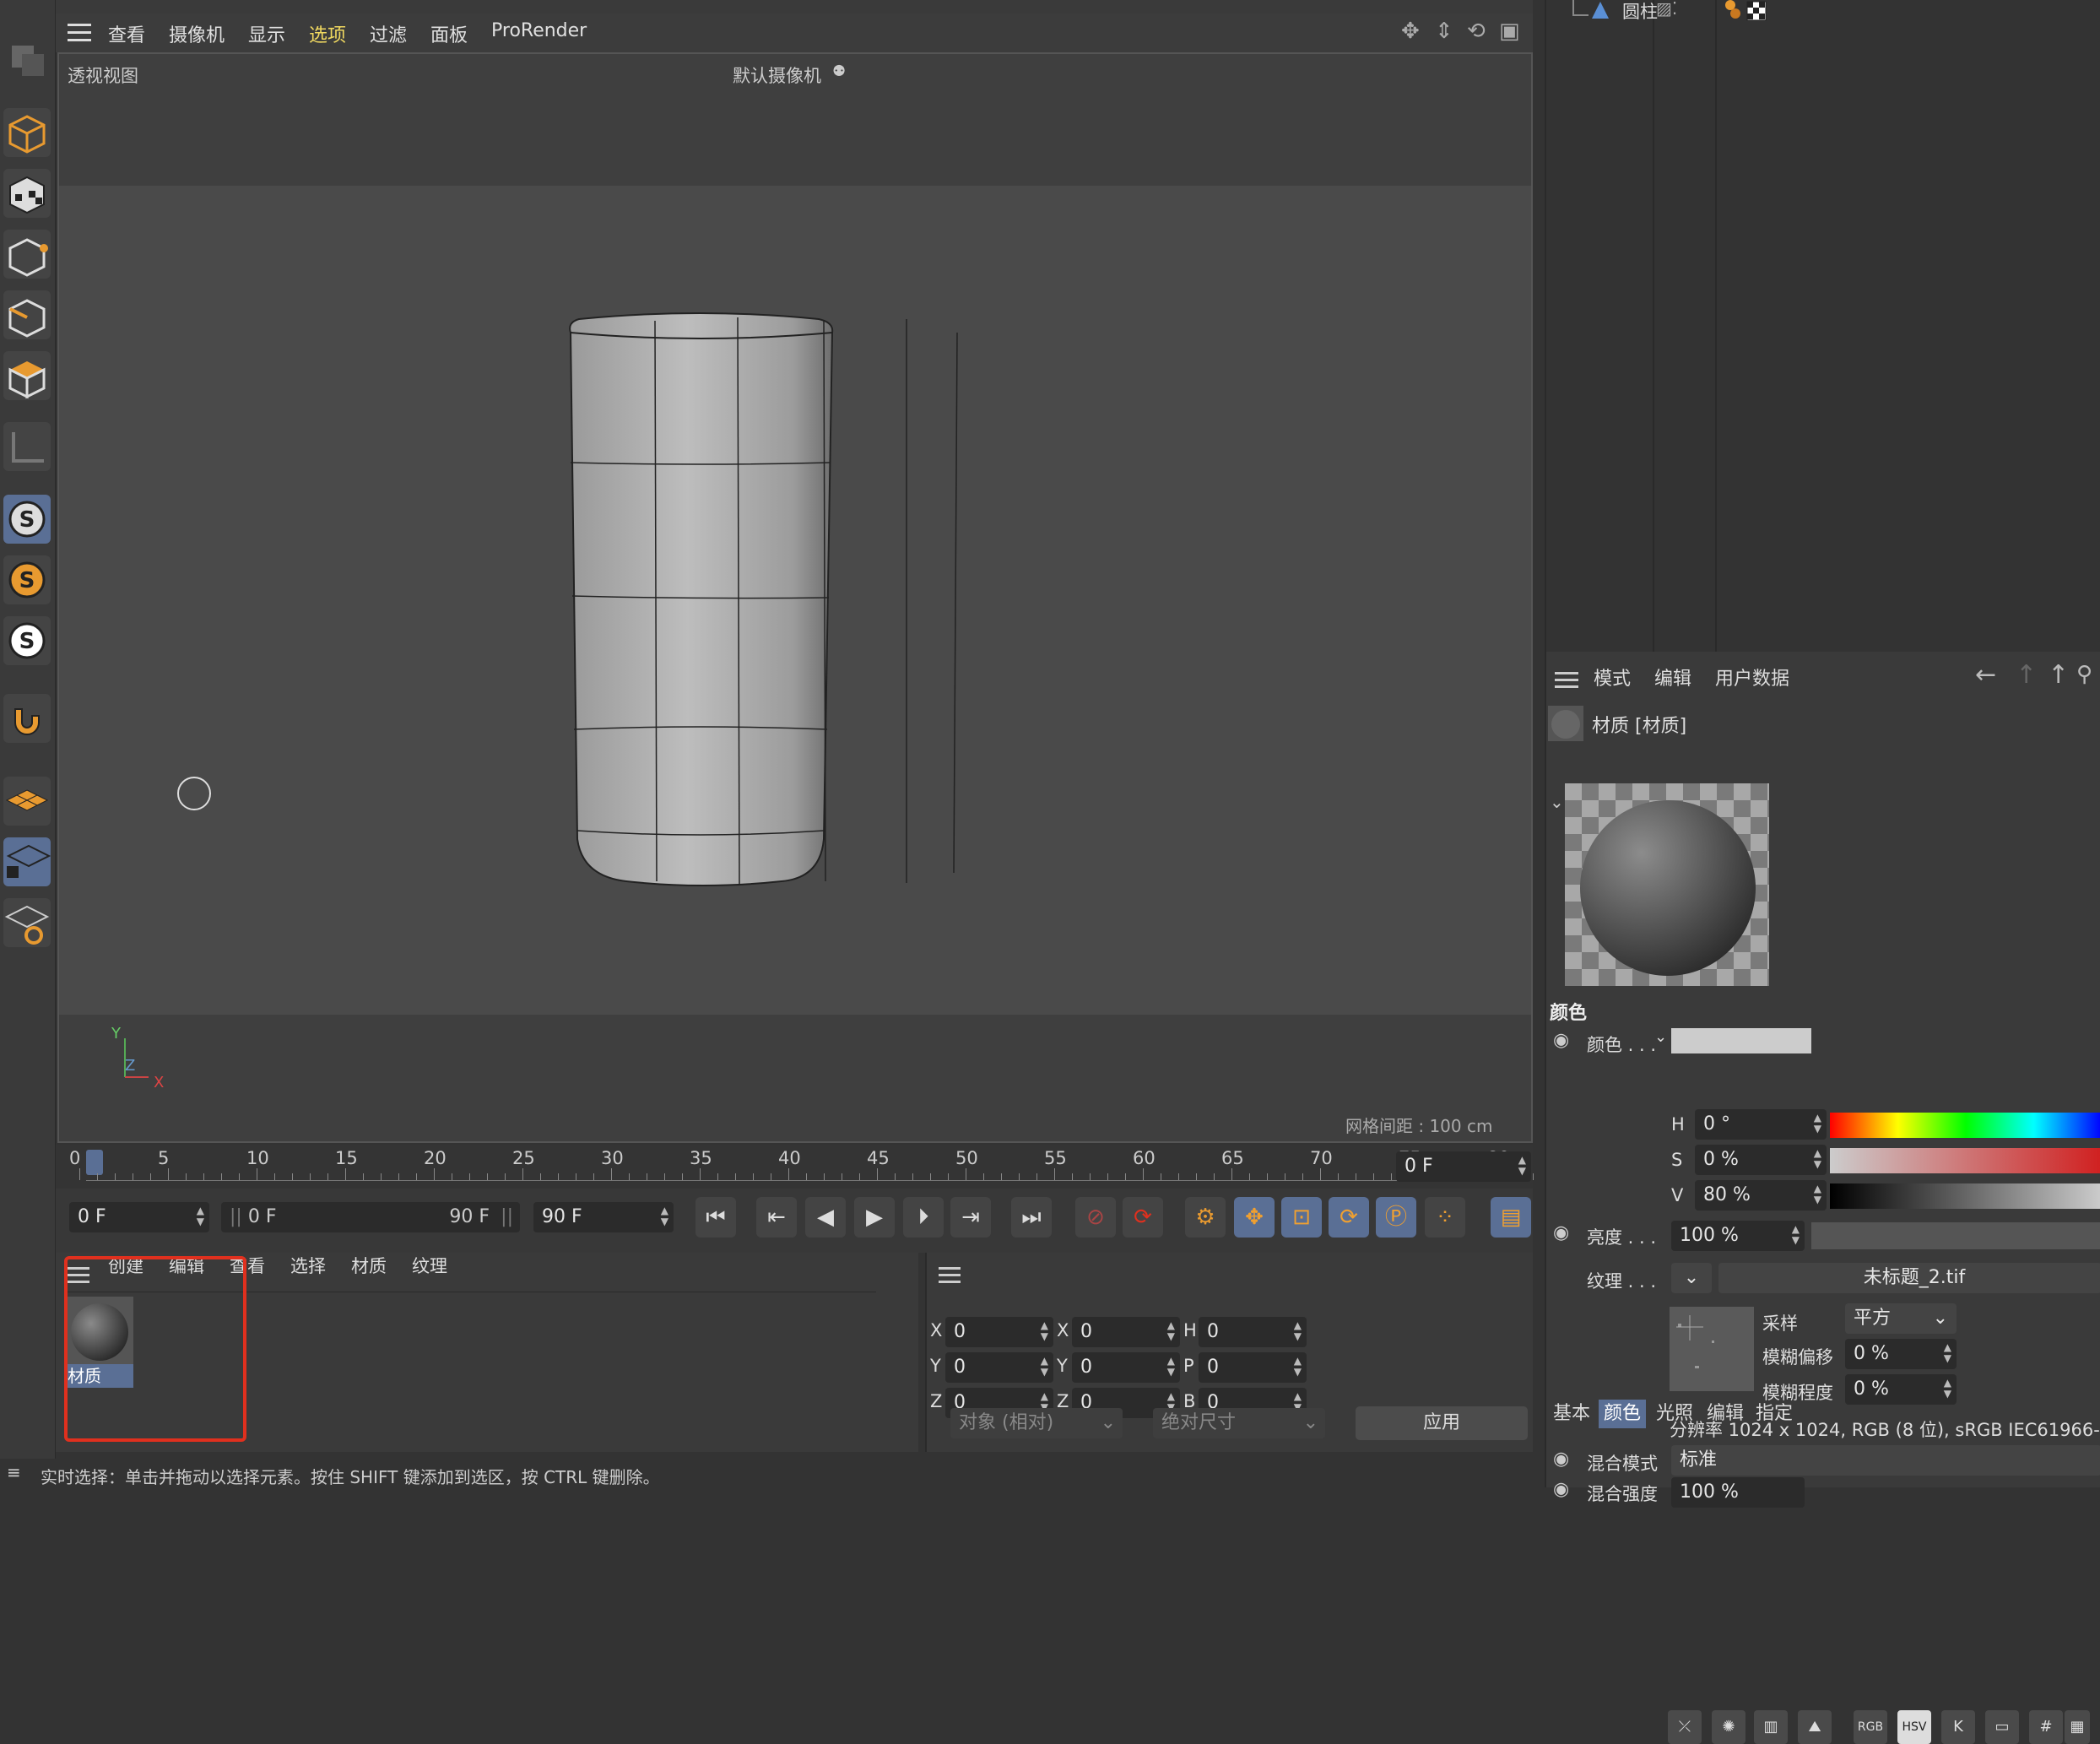  Describe the element at coordinates (429, 1265) in the screenshot. I see `mat-menu-texture: 纹理` at that location.